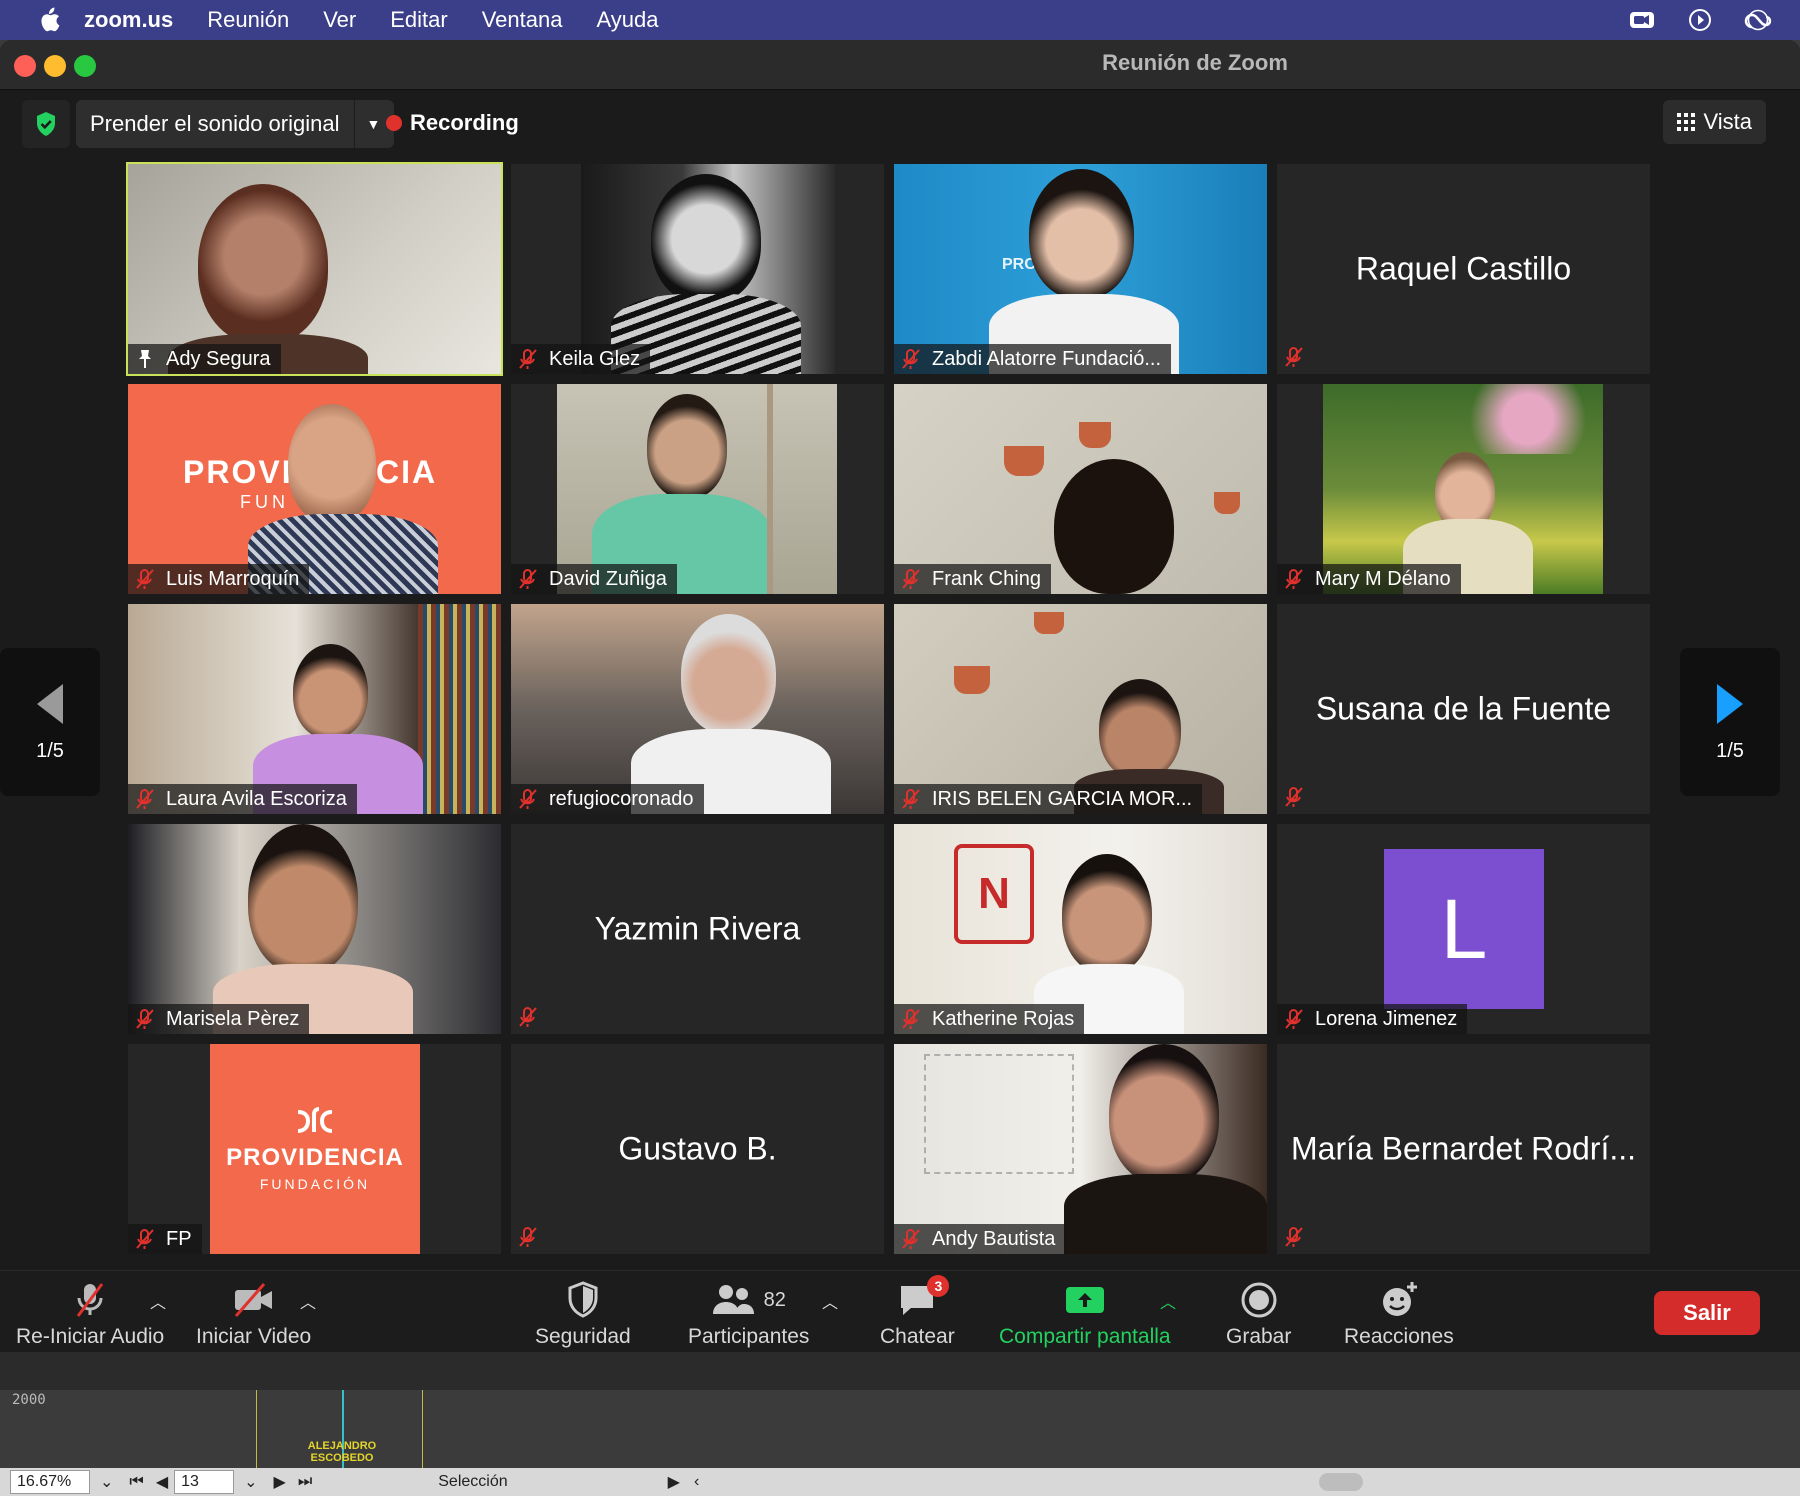 This screenshot has height=1496, width=1800. I want to click on participant-tile: PROVIDENCIA FUNDACIÓN FP, so click(314, 1149).